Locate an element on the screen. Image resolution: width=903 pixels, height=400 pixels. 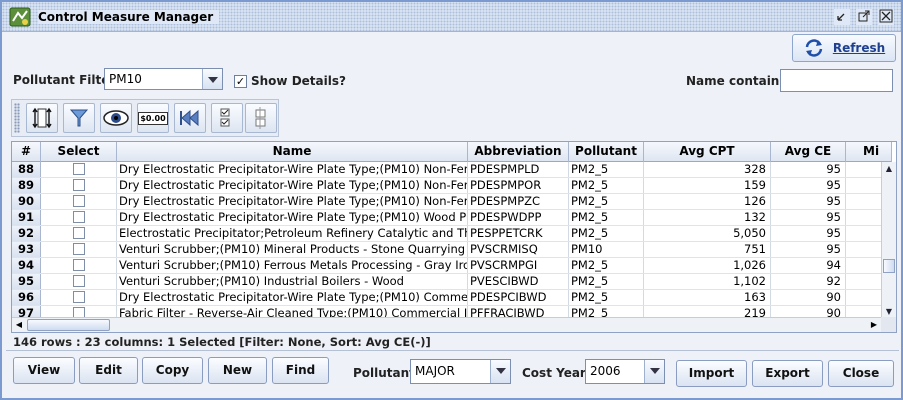
avg-cpt-cell: 126 is located at coordinates (707, 201).